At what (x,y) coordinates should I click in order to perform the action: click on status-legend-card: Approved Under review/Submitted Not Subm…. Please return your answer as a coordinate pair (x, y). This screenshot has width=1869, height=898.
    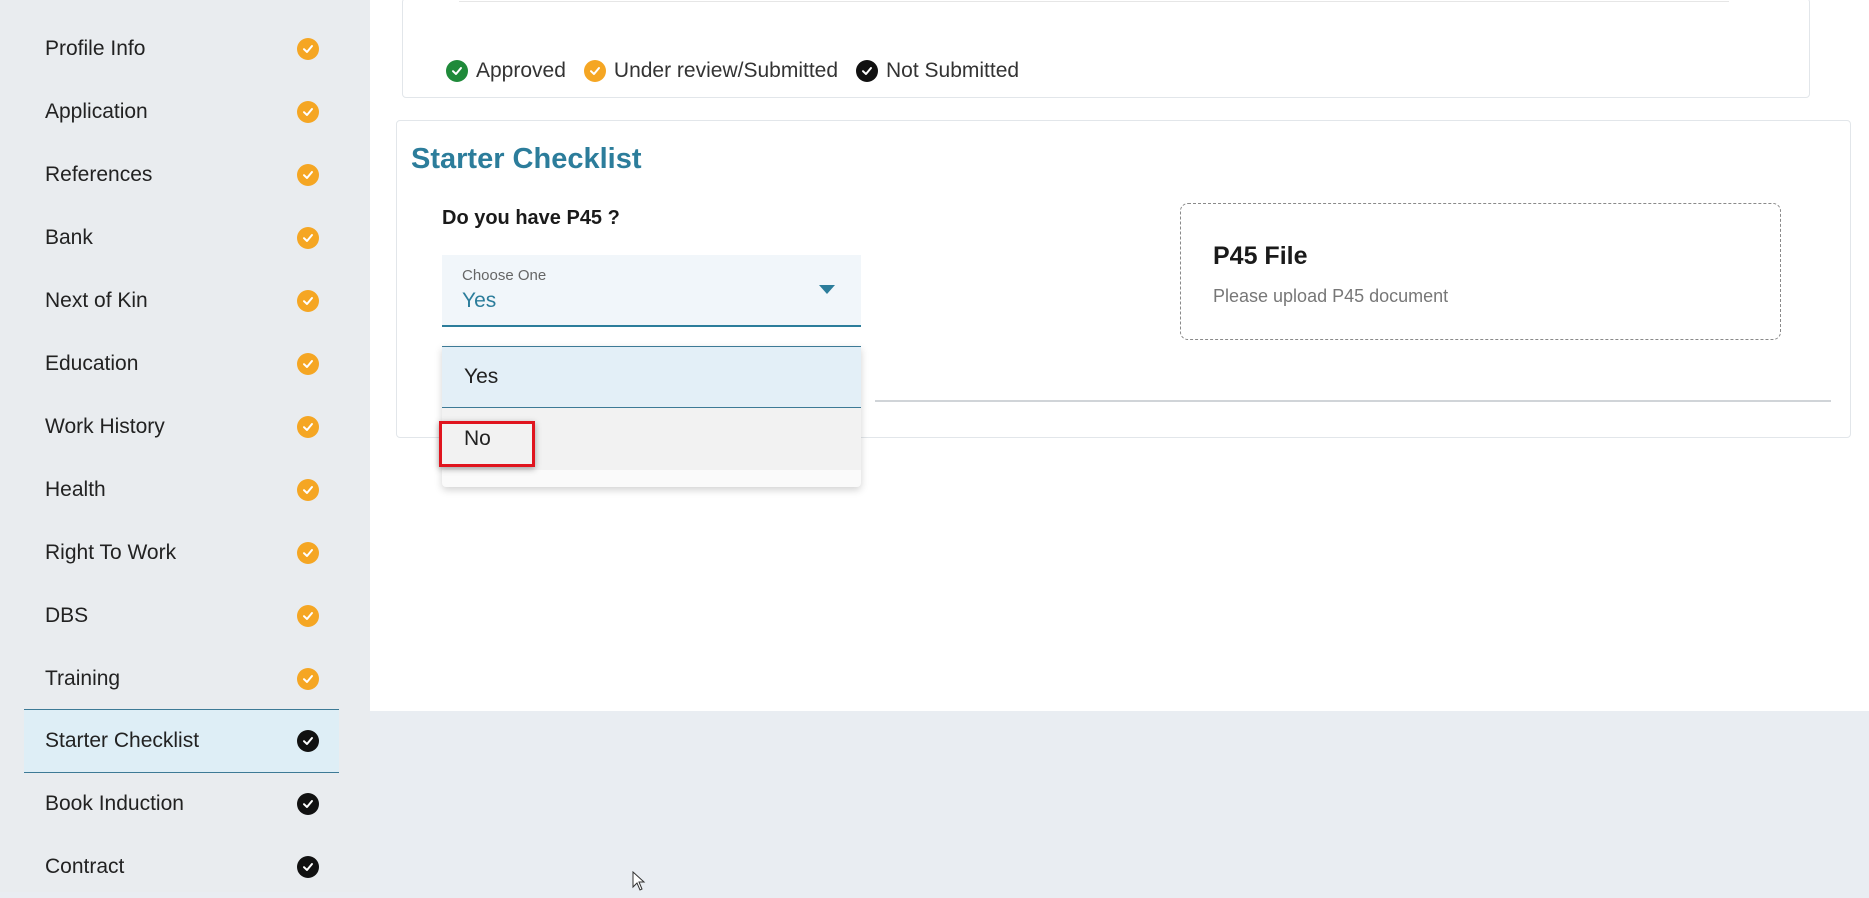
    Looking at the image, I should click on (1106, 49).